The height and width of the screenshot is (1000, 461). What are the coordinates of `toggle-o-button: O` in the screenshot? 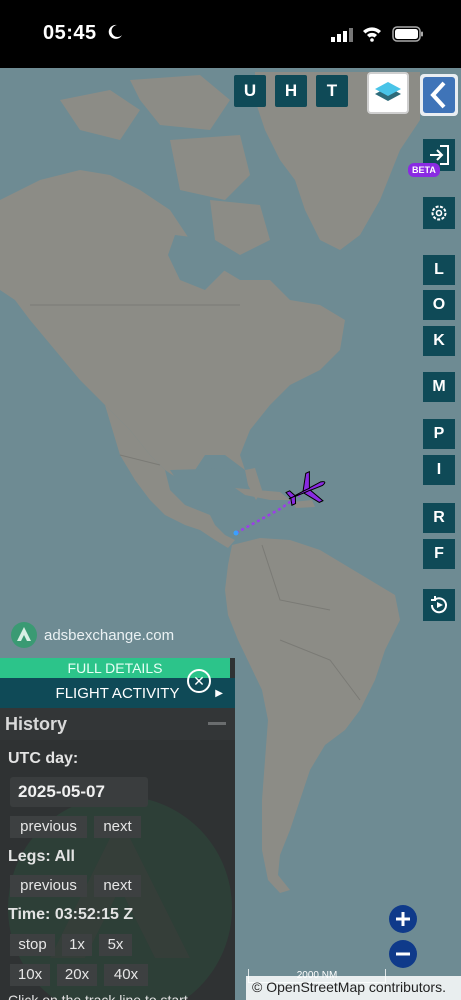 It's located at (439, 305).